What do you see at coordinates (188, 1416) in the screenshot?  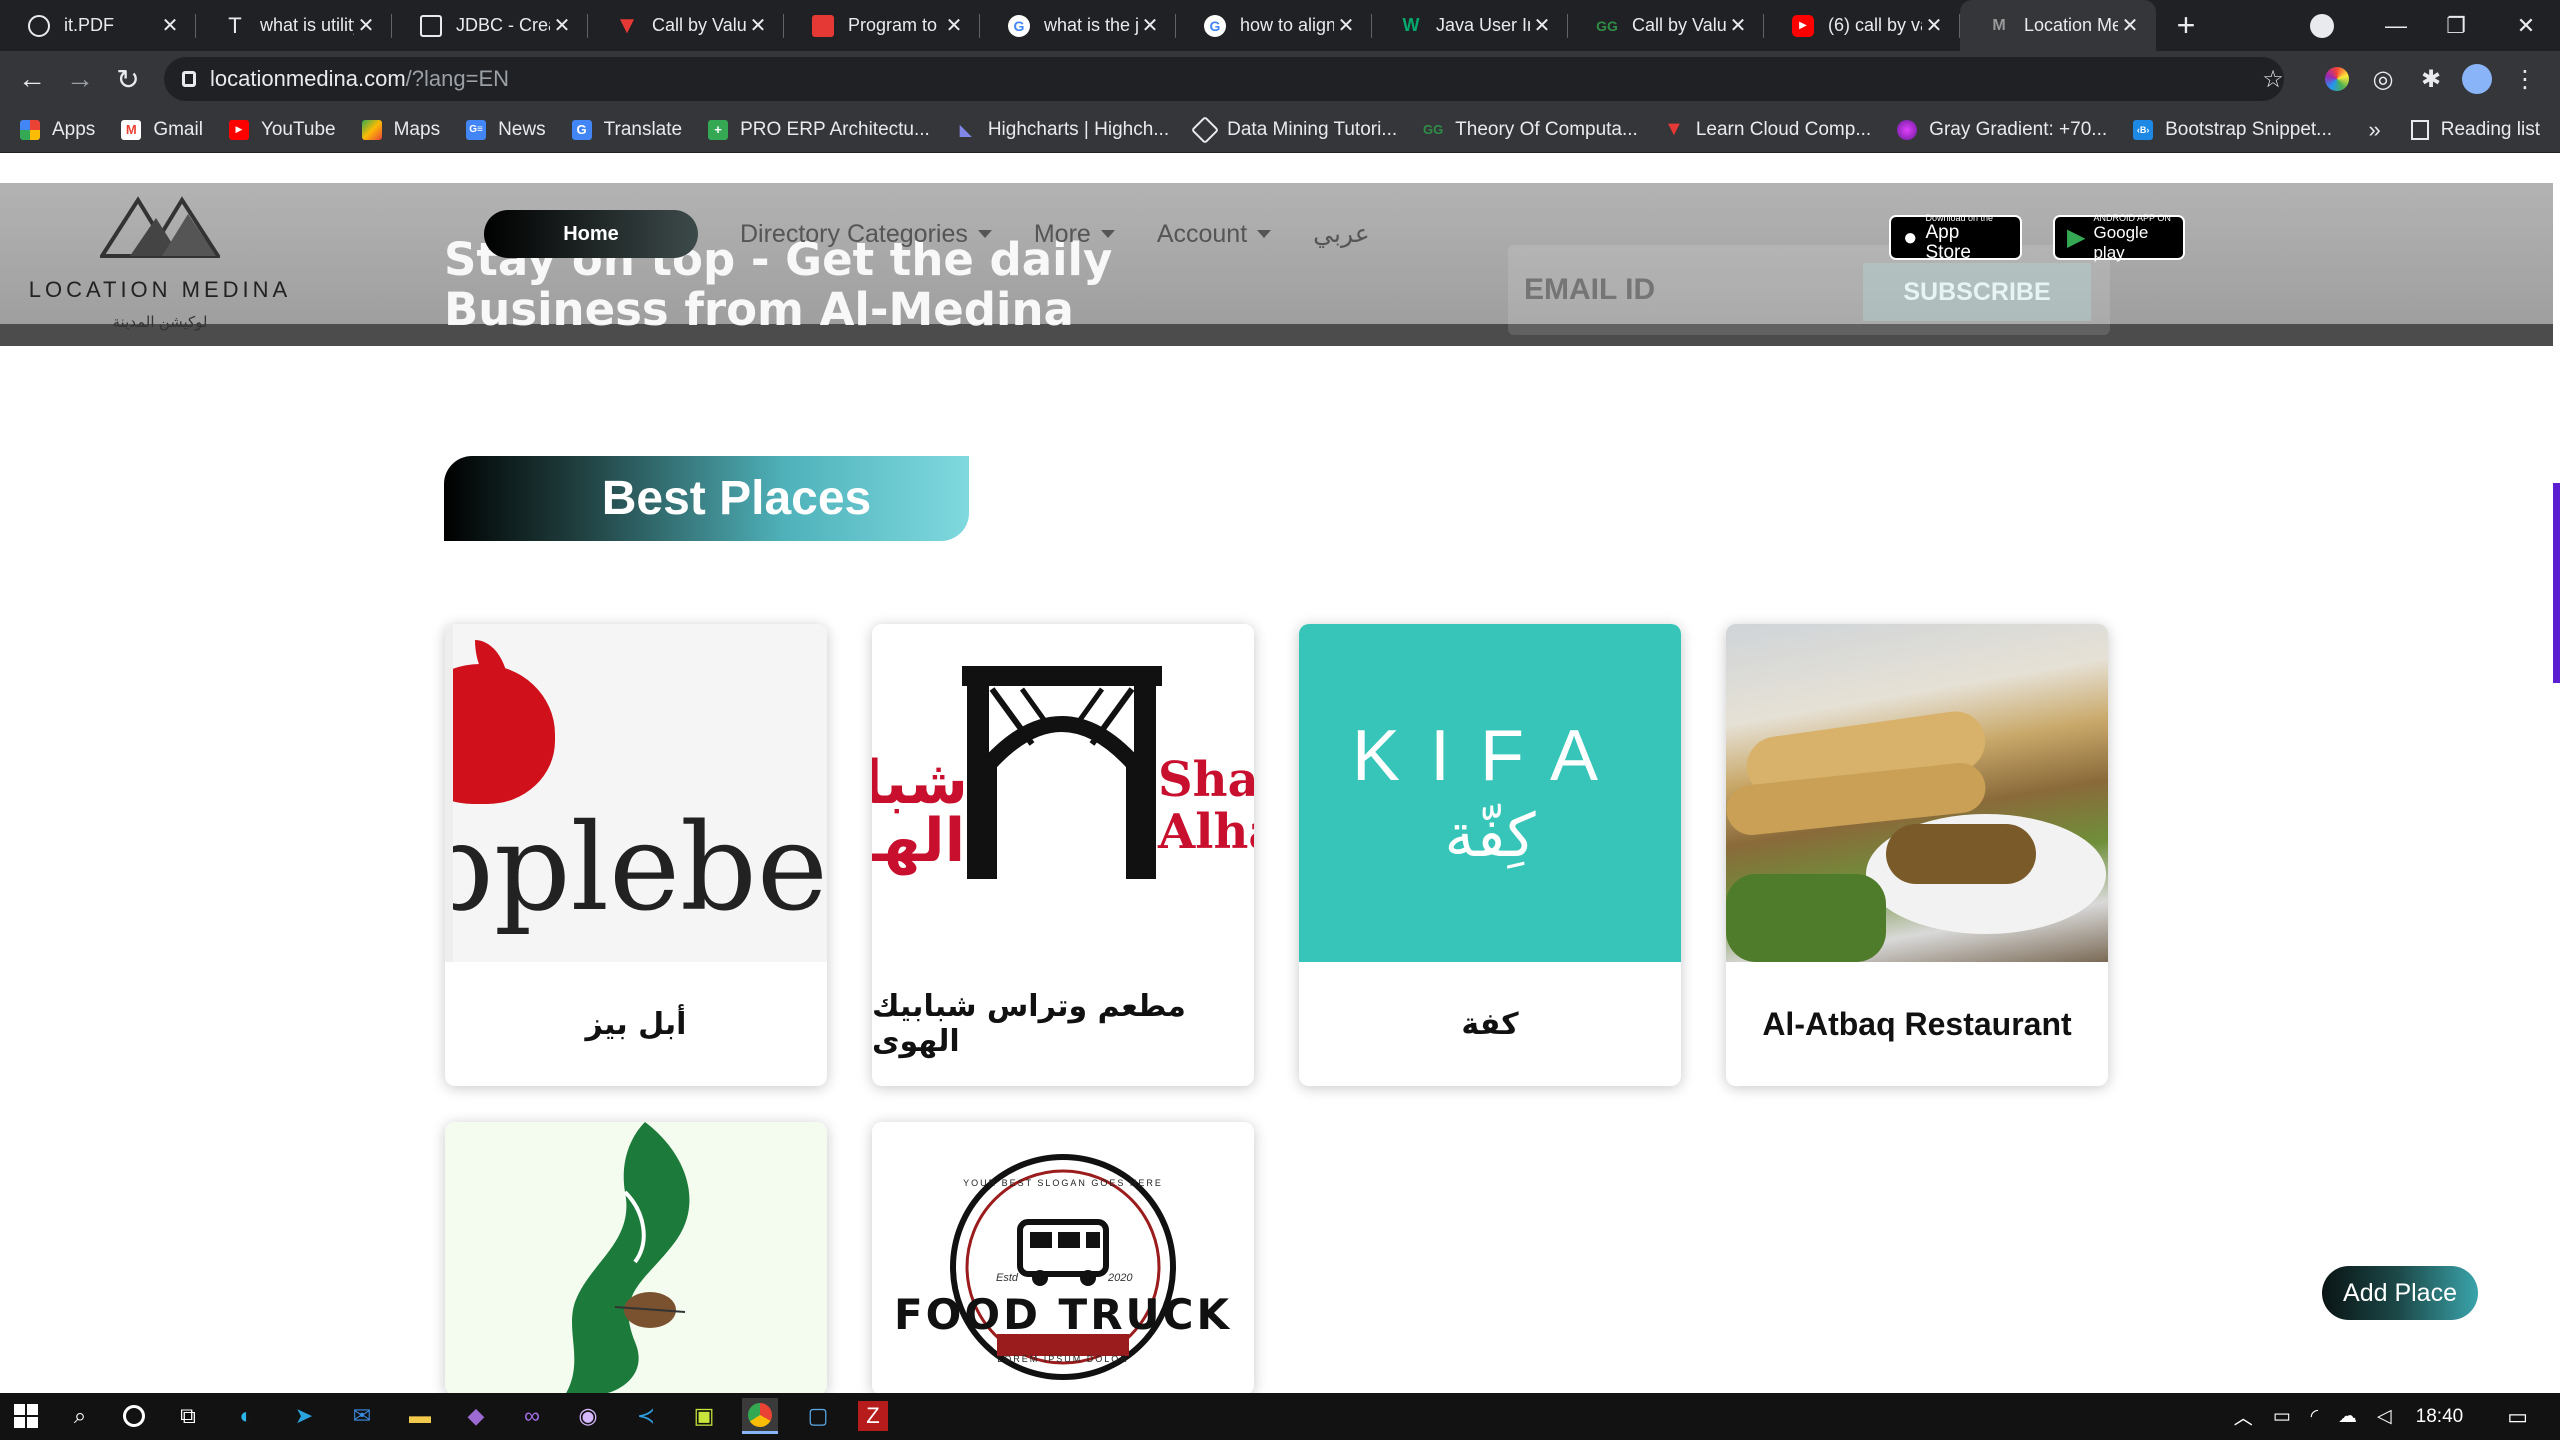 I see `task-view-icon: ⧉` at bounding box center [188, 1416].